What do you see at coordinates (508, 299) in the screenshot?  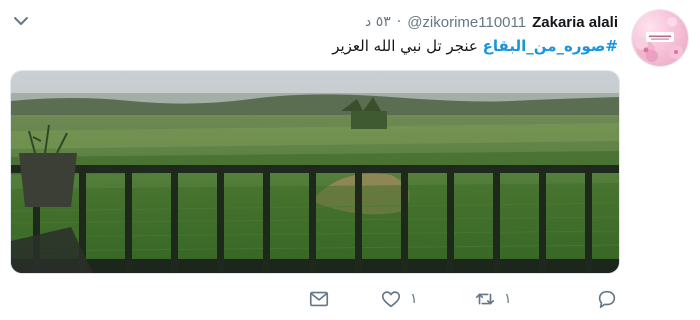 I see `retweet-count: ١` at bounding box center [508, 299].